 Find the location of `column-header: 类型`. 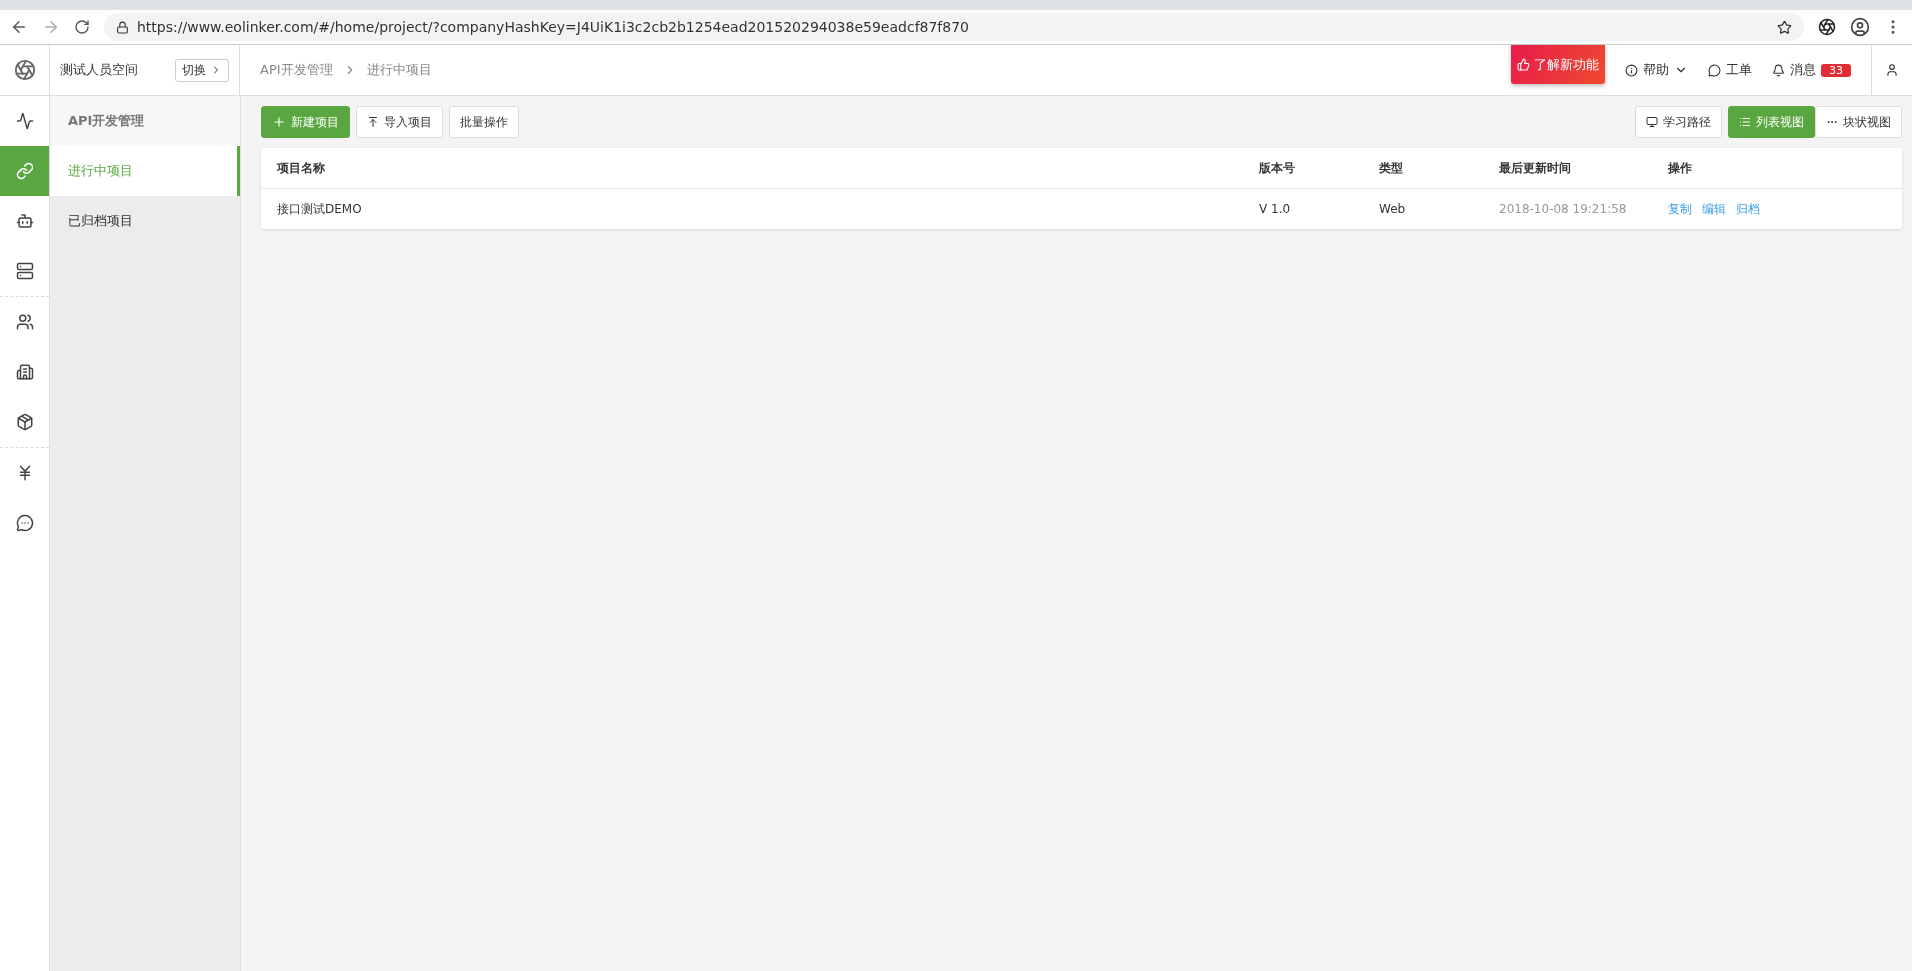

column-header: 类型 is located at coordinates (1391, 168).